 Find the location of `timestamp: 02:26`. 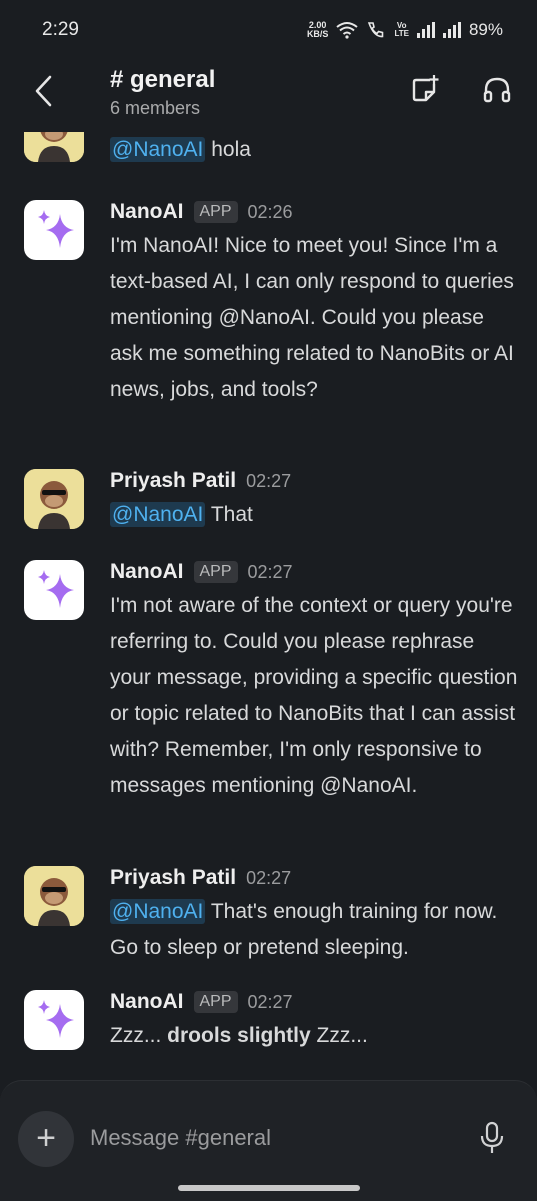

timestamp: 02:26 is located at coordinates (270, 211).